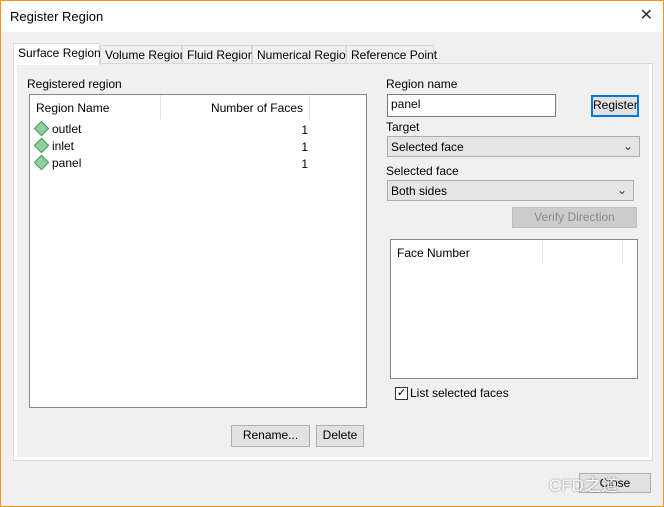 The width and height of the screenshot is (664, 507). What do you see at coordinates (583, 485) in the screenshot?
I see `watermark: CFD之道` at bounding box center [583, 485].